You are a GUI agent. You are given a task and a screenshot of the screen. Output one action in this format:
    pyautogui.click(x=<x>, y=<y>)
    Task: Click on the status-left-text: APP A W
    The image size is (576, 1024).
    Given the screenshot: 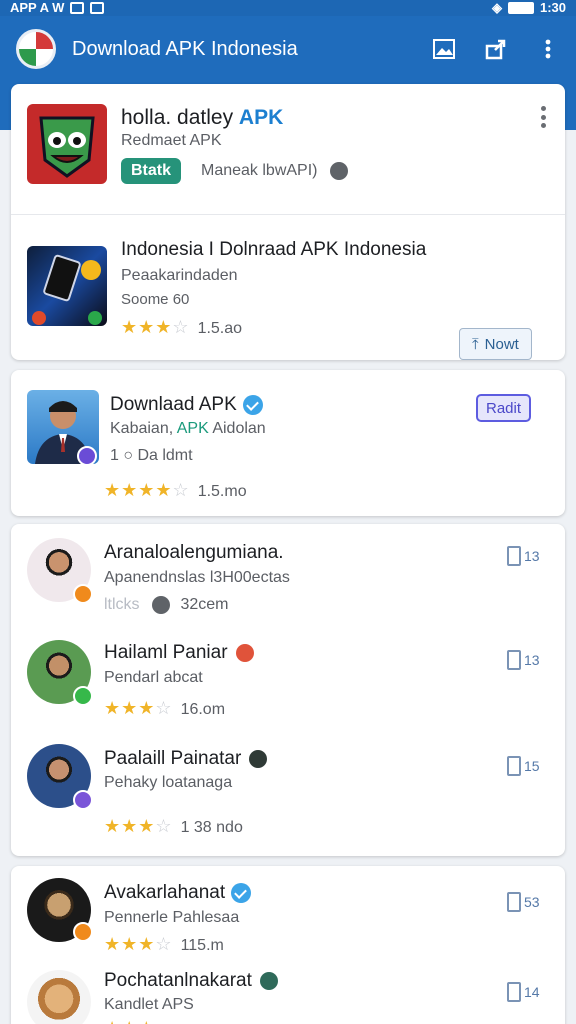 What is the action you would take?
    pyautogui.click(x=37, y=7)
    